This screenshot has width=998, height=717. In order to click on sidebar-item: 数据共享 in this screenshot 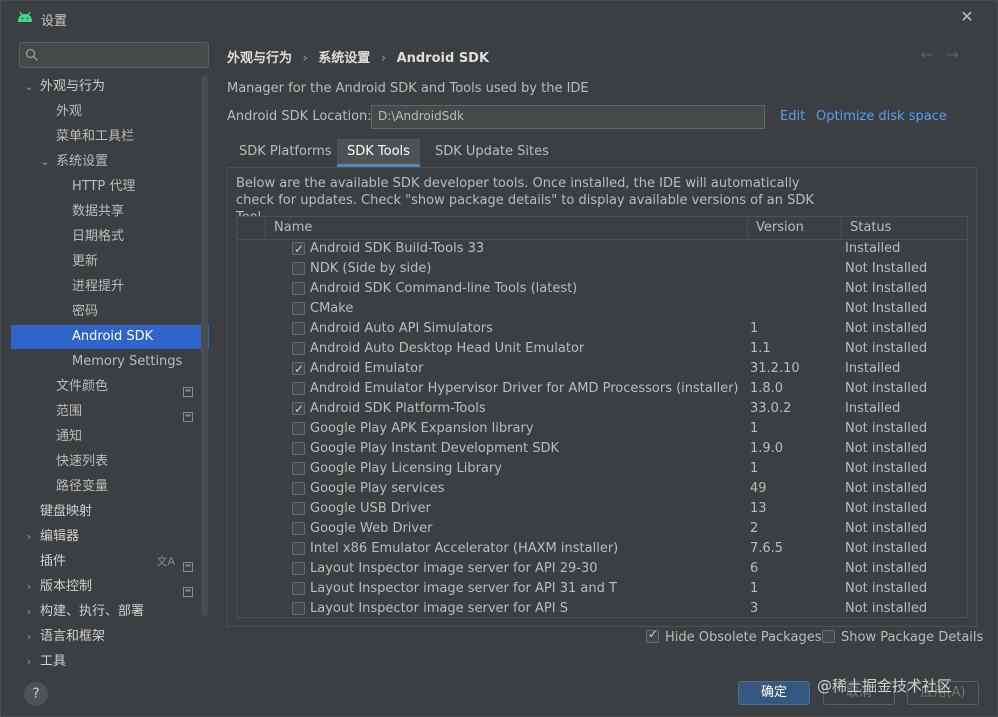, I will do `click(110, 212)`.